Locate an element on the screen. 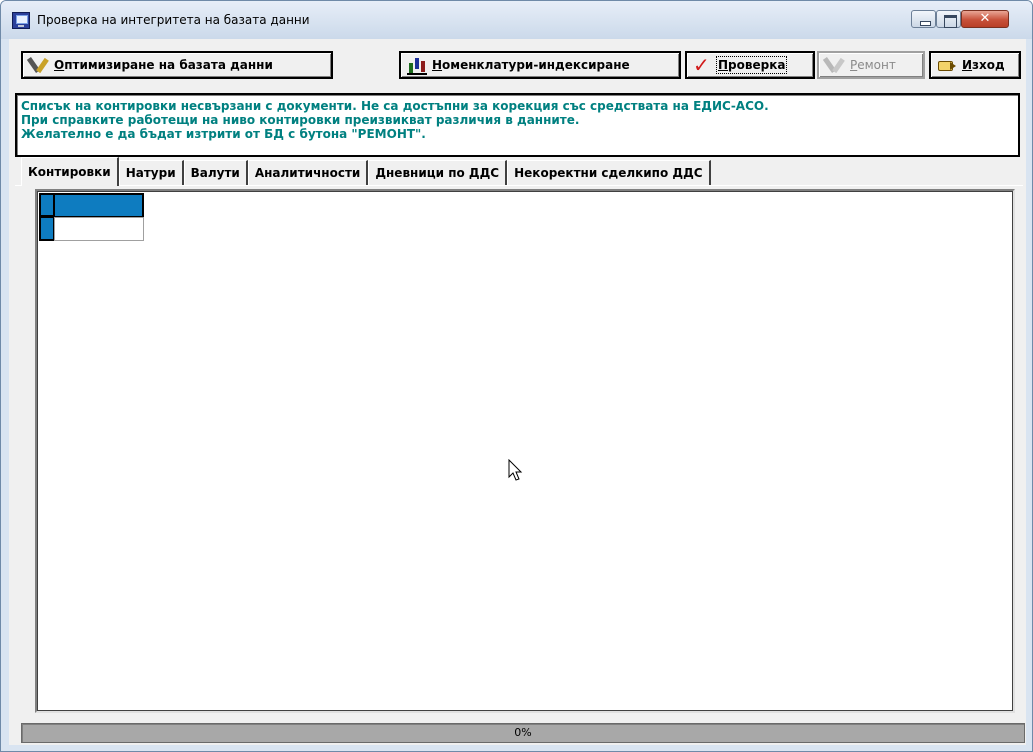  exit-button: Изход is located at coordinates (975, 65).